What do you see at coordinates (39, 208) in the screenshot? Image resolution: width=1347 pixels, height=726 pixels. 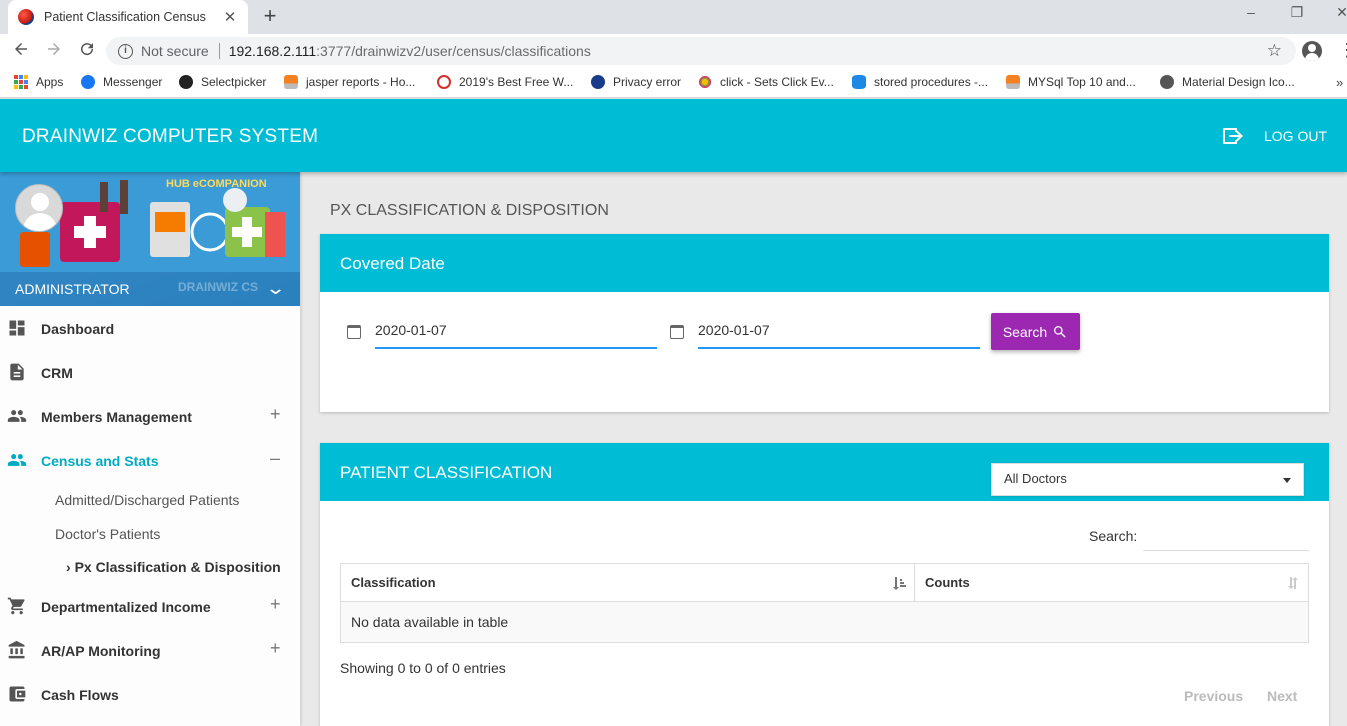 I see `avatar` at bounding box center [39, 208].